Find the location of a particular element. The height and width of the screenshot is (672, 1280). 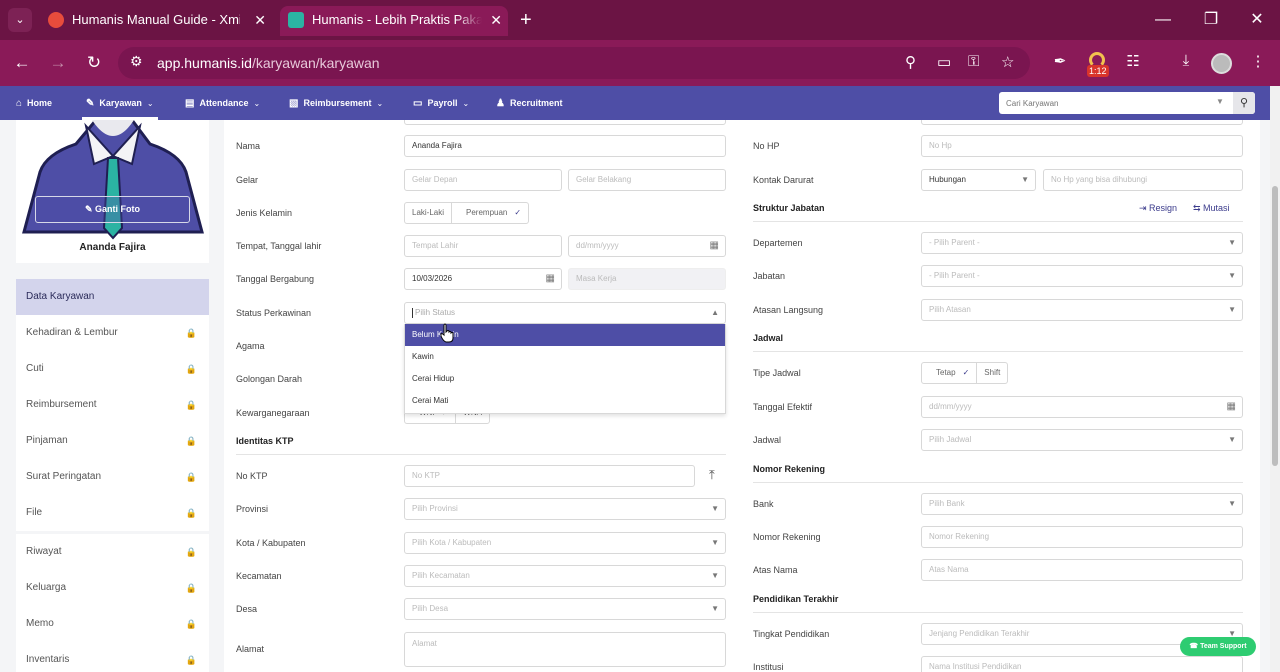

sidebar-item-memo: Memo 🔒 is located at coordinates (112, 624).